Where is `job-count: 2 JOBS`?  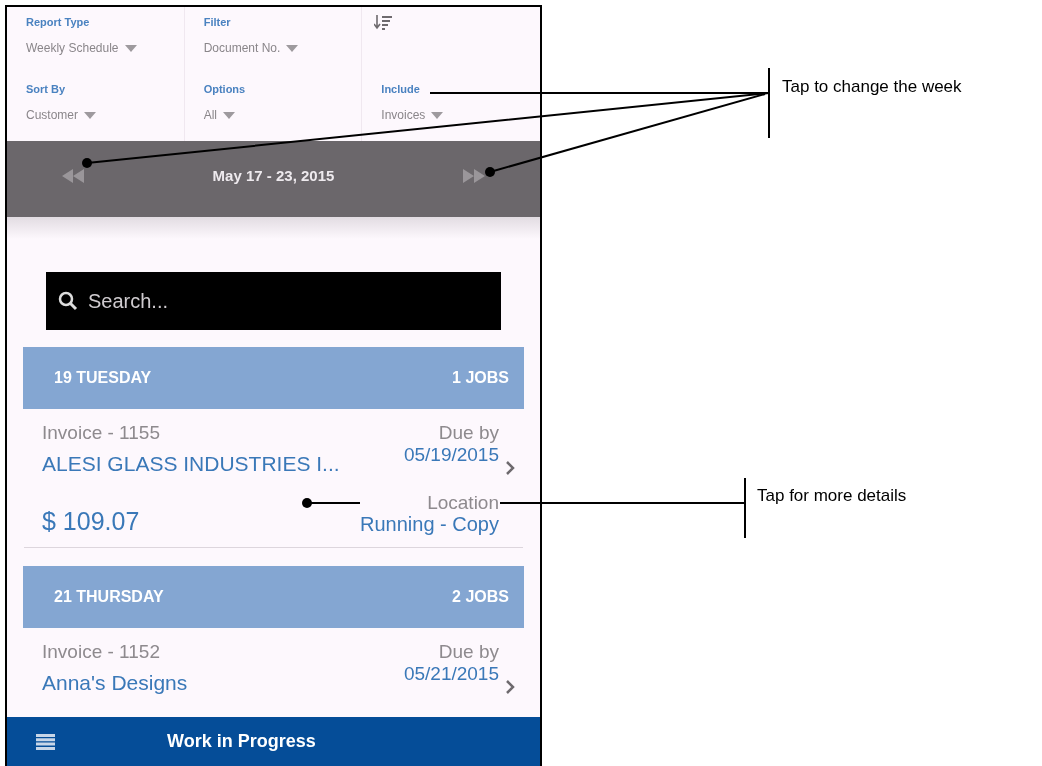 job-count: 2 JOBS is located at coordinates (480, 597).